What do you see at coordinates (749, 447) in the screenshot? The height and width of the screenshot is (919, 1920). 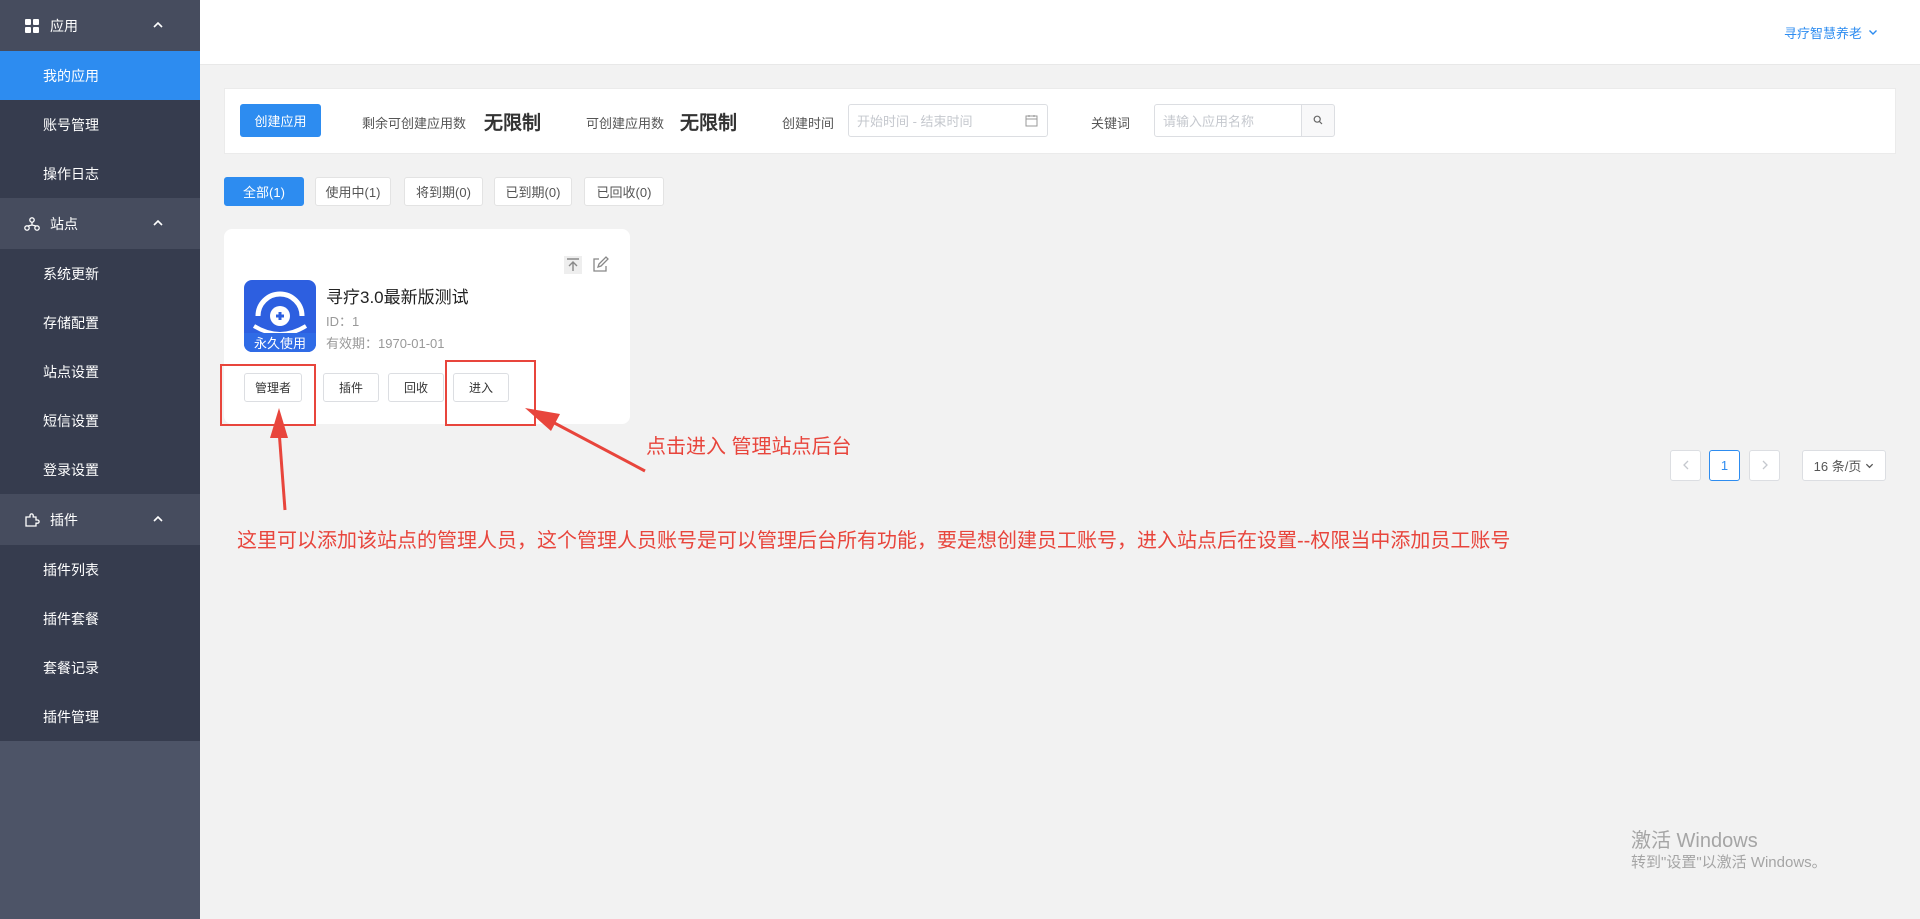 I see `annotation-enter-text: 点击进入 管理站点后台` at bounding box center [749, 447].